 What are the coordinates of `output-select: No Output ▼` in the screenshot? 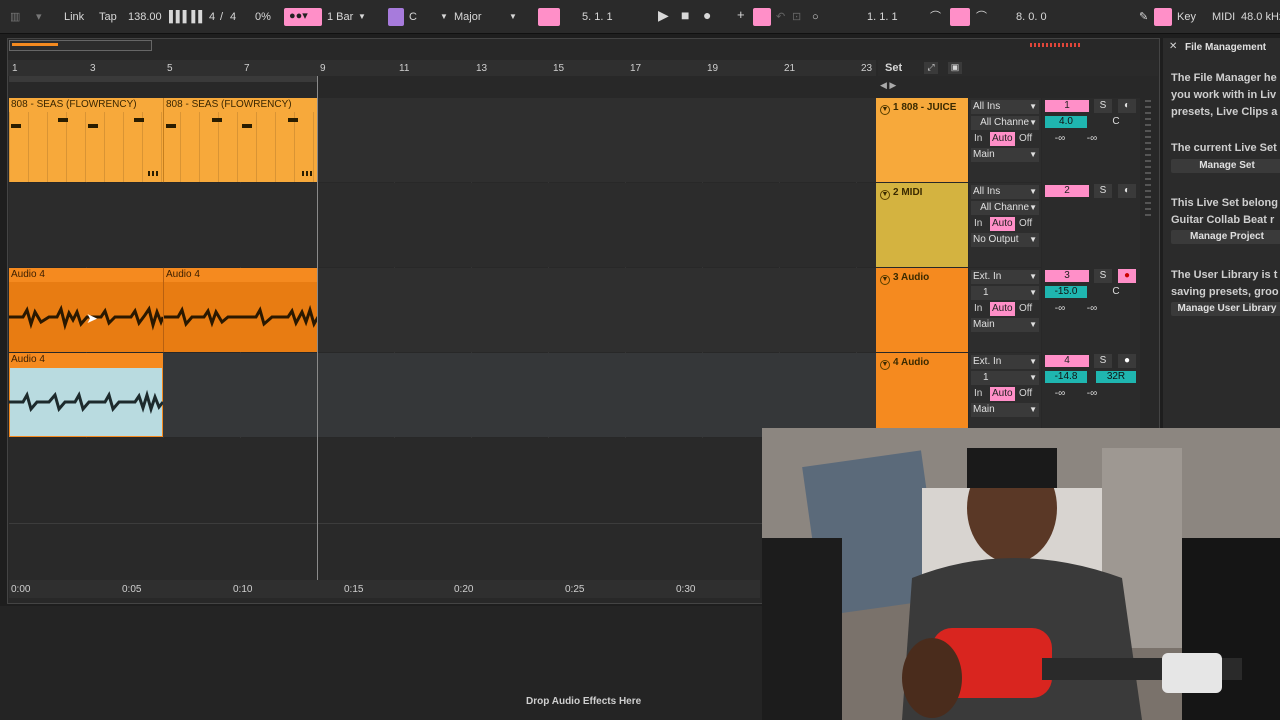 It's located at (1005, 240).